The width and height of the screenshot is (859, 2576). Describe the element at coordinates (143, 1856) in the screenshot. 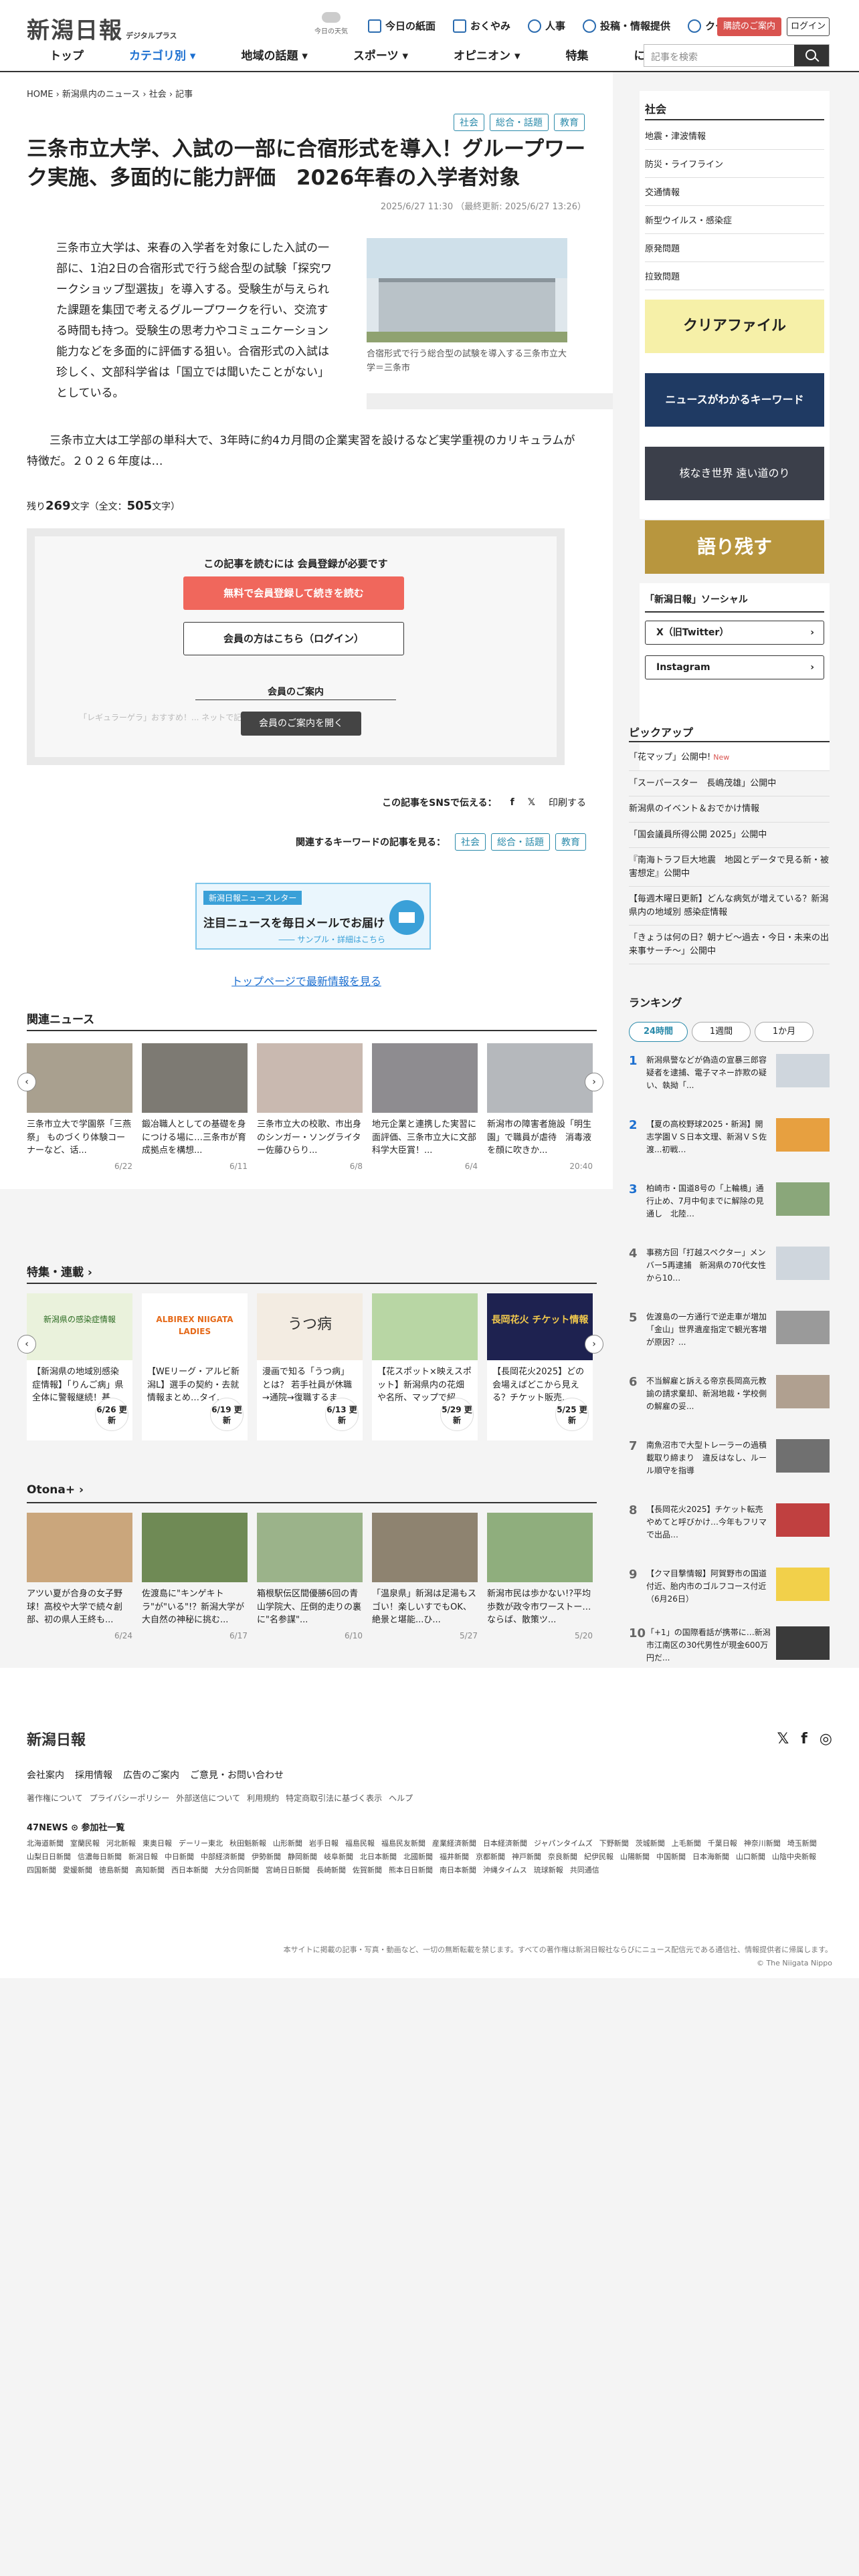

I see `partner-paper-link: 新潟日報` at that location.